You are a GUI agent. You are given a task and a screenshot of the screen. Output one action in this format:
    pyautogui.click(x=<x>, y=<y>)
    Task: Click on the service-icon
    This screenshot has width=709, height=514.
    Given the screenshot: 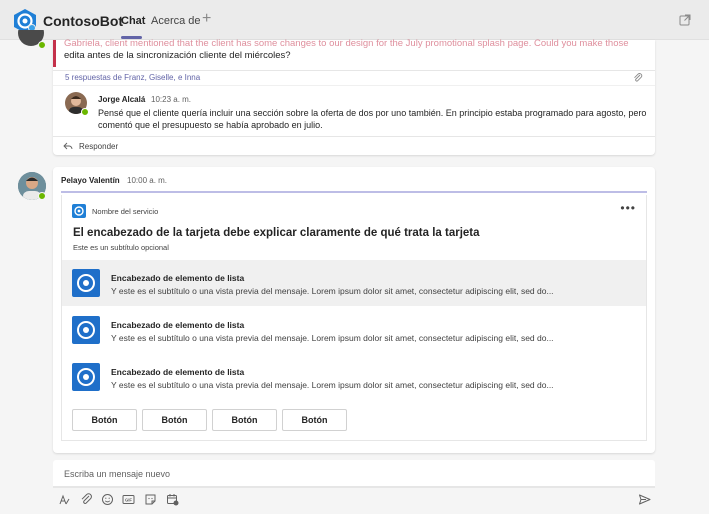 What is the action you would take?
    pyautogui.click(x=79, y=211)
    